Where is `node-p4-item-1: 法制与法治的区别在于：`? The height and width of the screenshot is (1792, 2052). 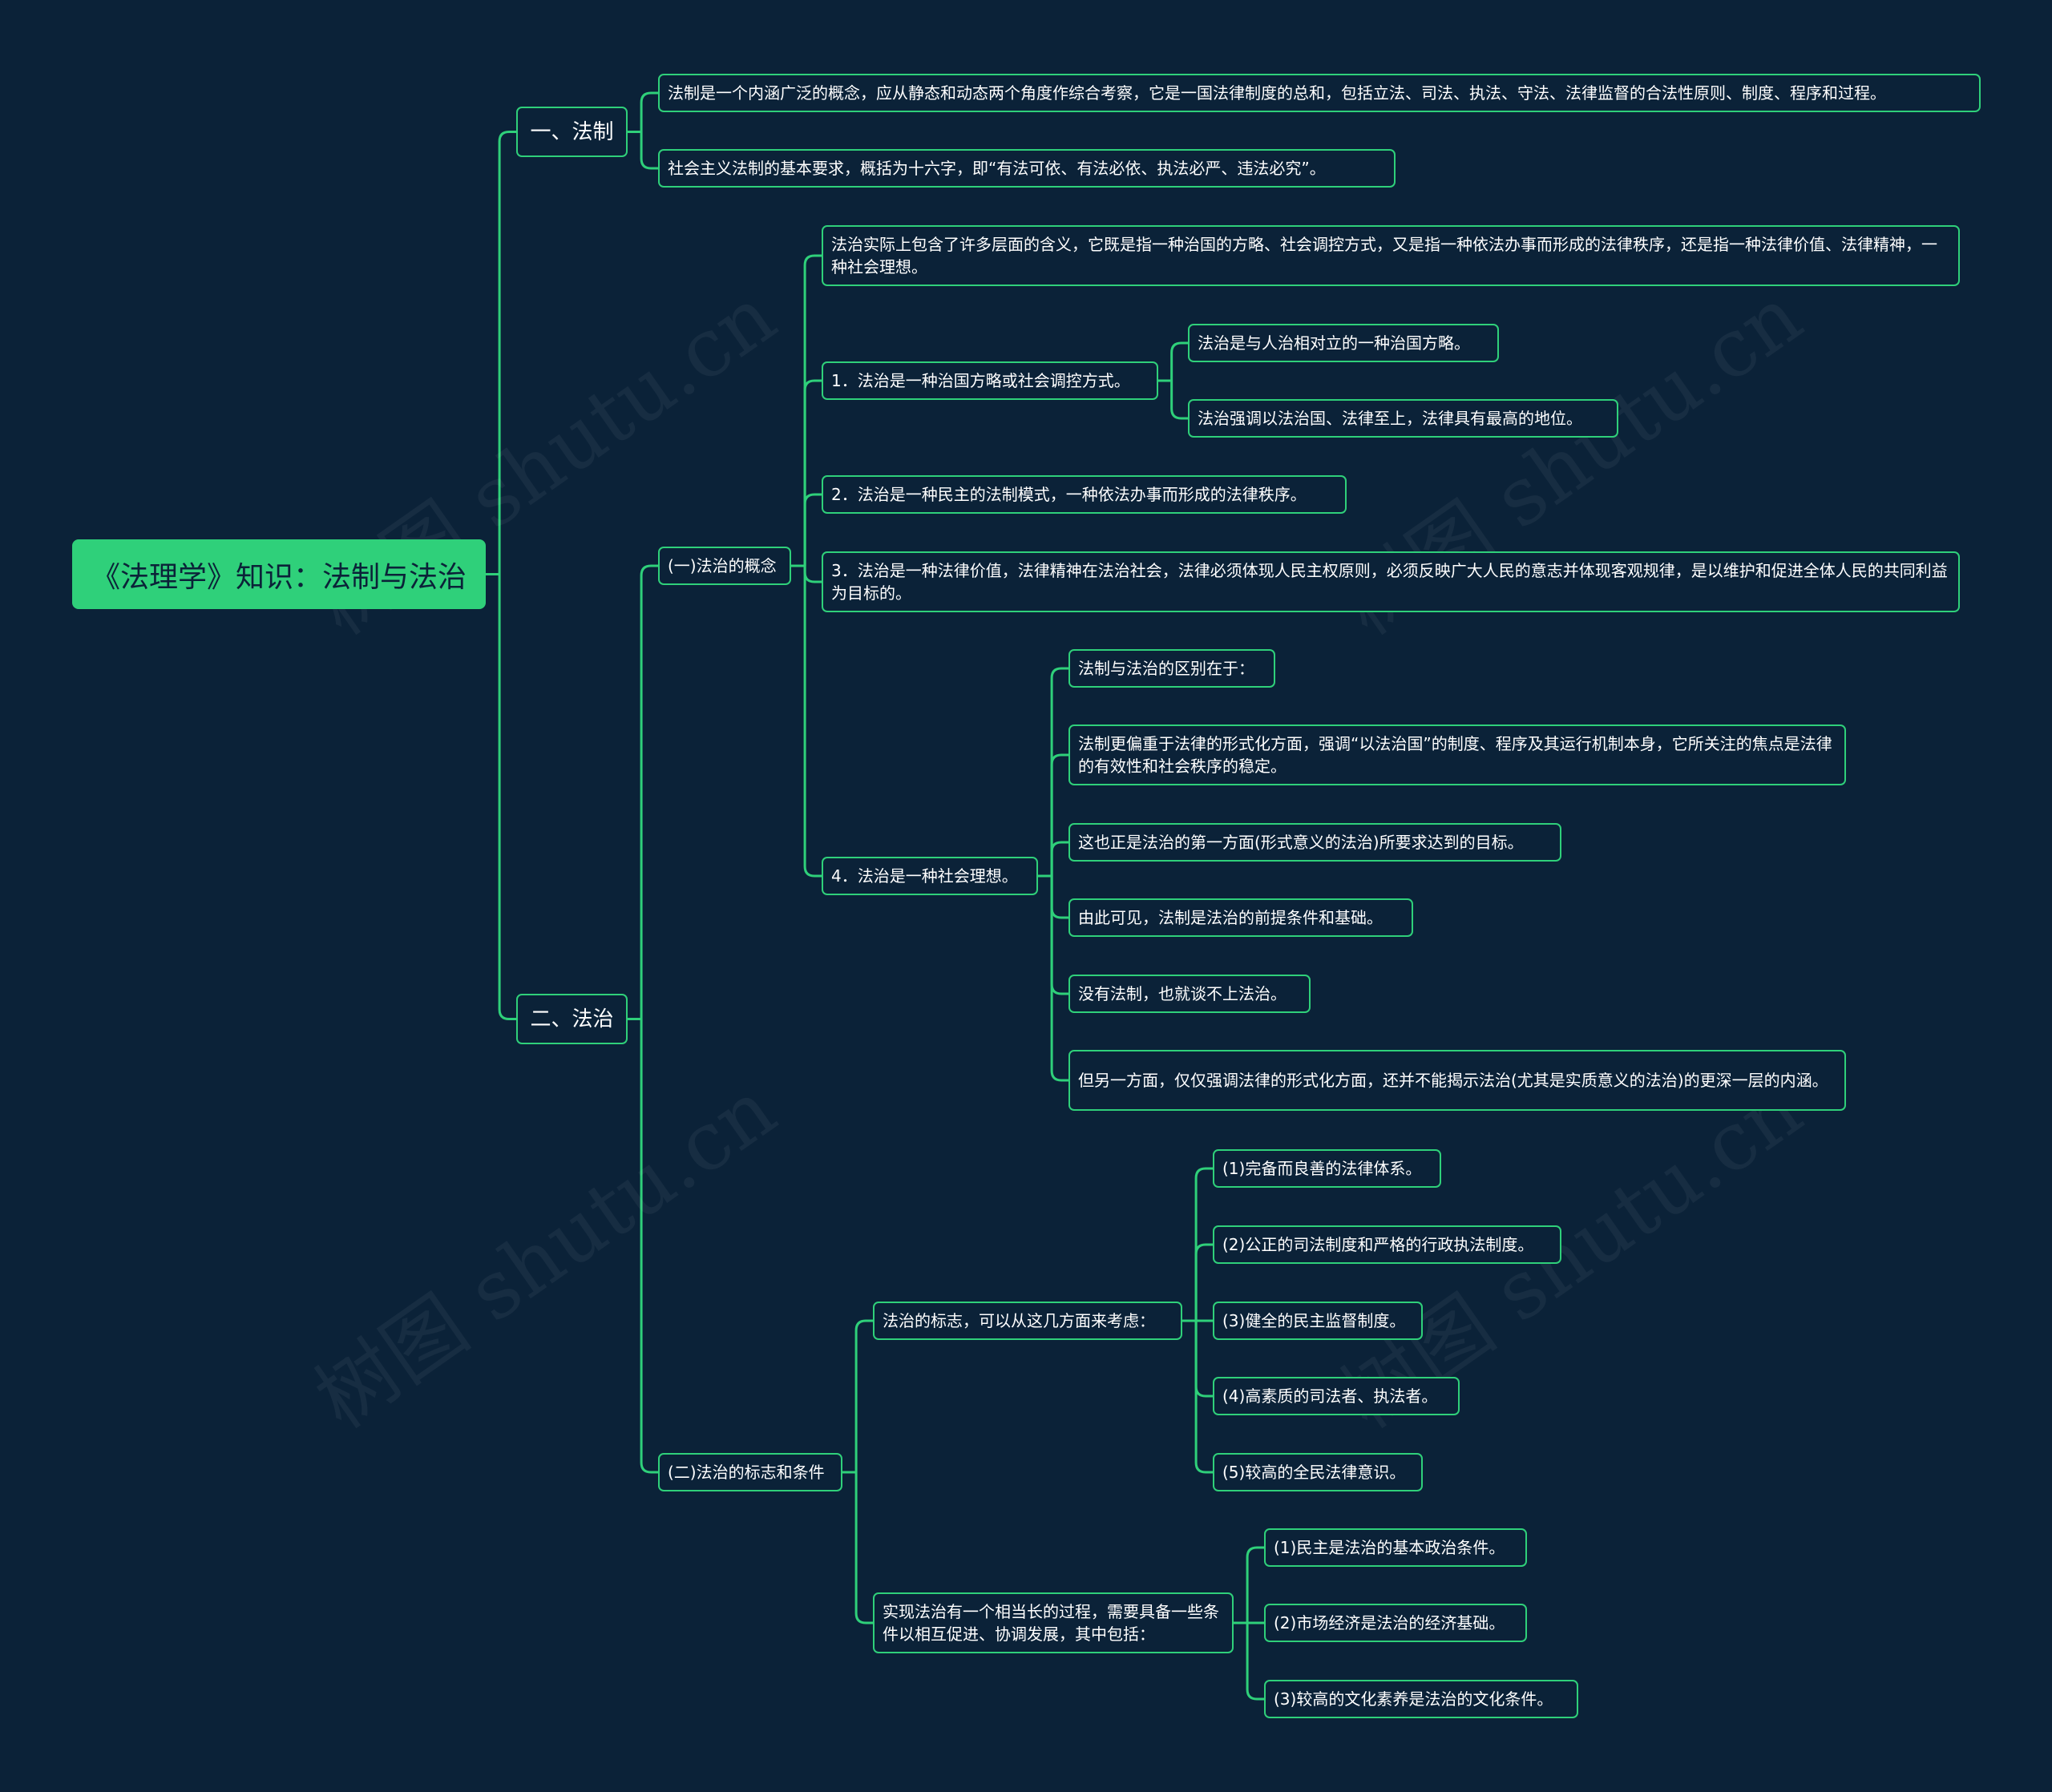 node-p4-item-1: 法制与法治的区别在于： is located at coordinates (1171, 668).